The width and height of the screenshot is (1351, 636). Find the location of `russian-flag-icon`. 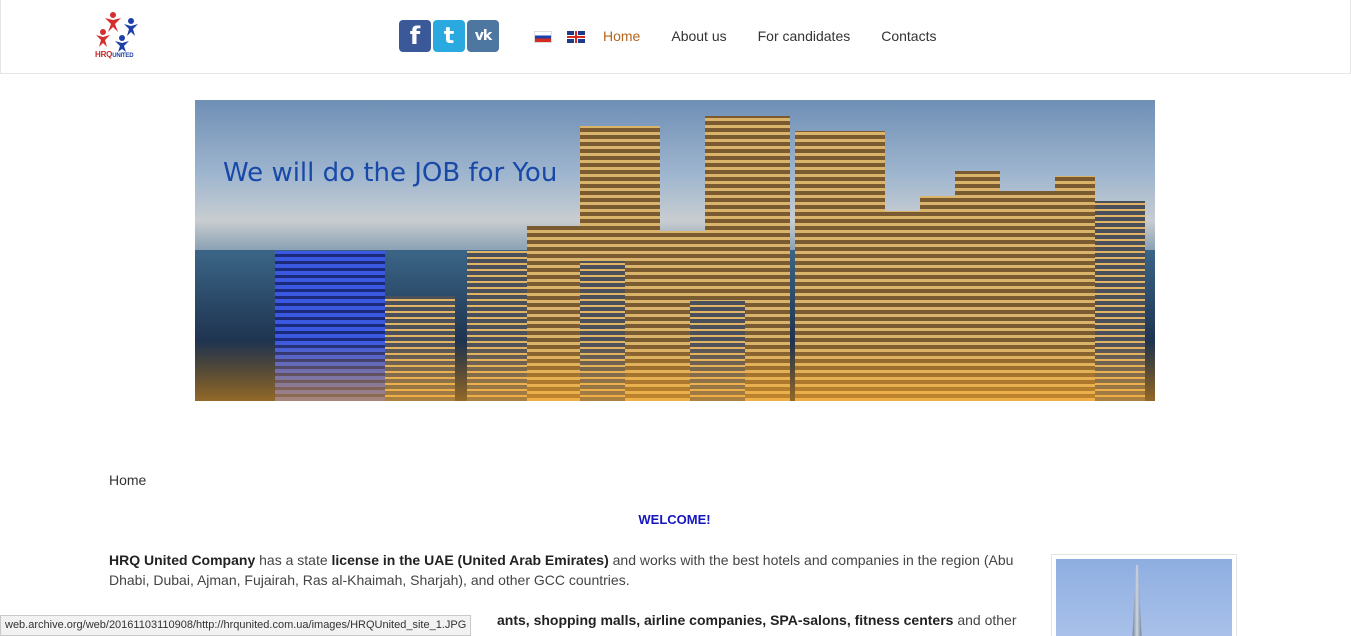

russian-flag-icon is located at coordinates (543, 37).